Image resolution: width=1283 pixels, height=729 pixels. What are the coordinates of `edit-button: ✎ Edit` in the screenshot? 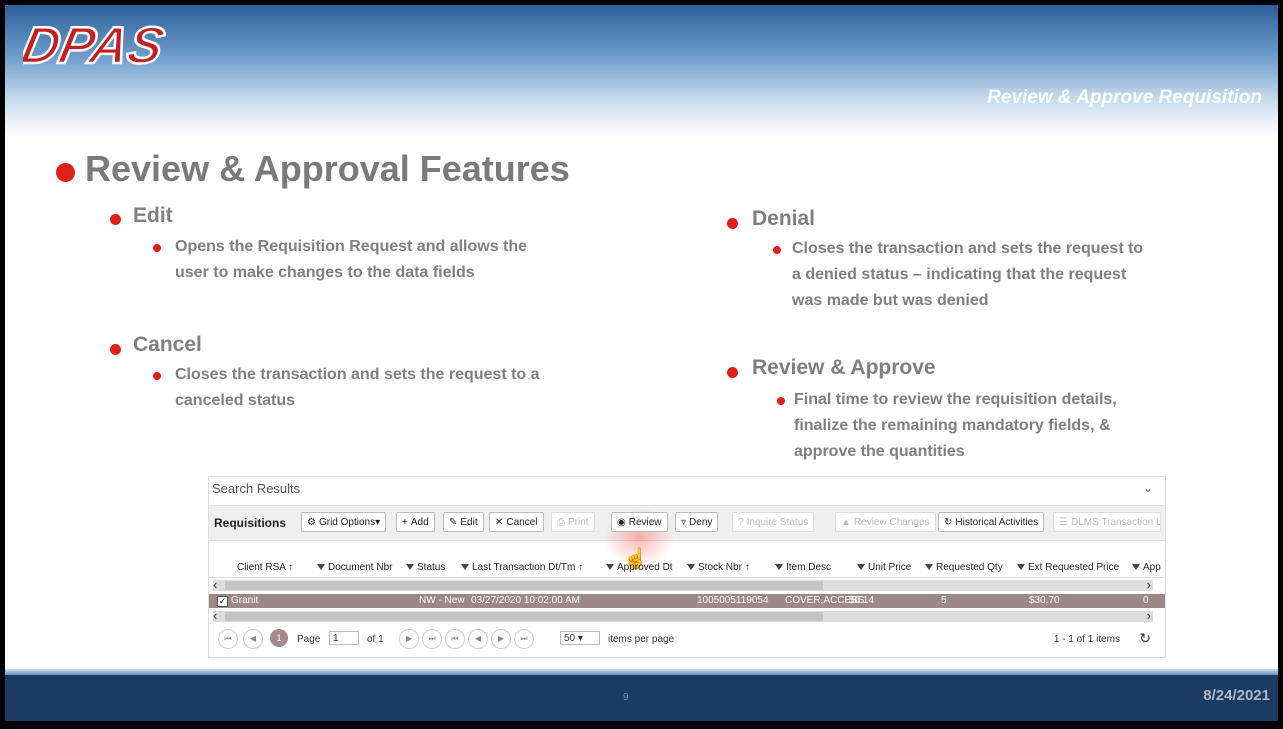 It's located at (463, 522).